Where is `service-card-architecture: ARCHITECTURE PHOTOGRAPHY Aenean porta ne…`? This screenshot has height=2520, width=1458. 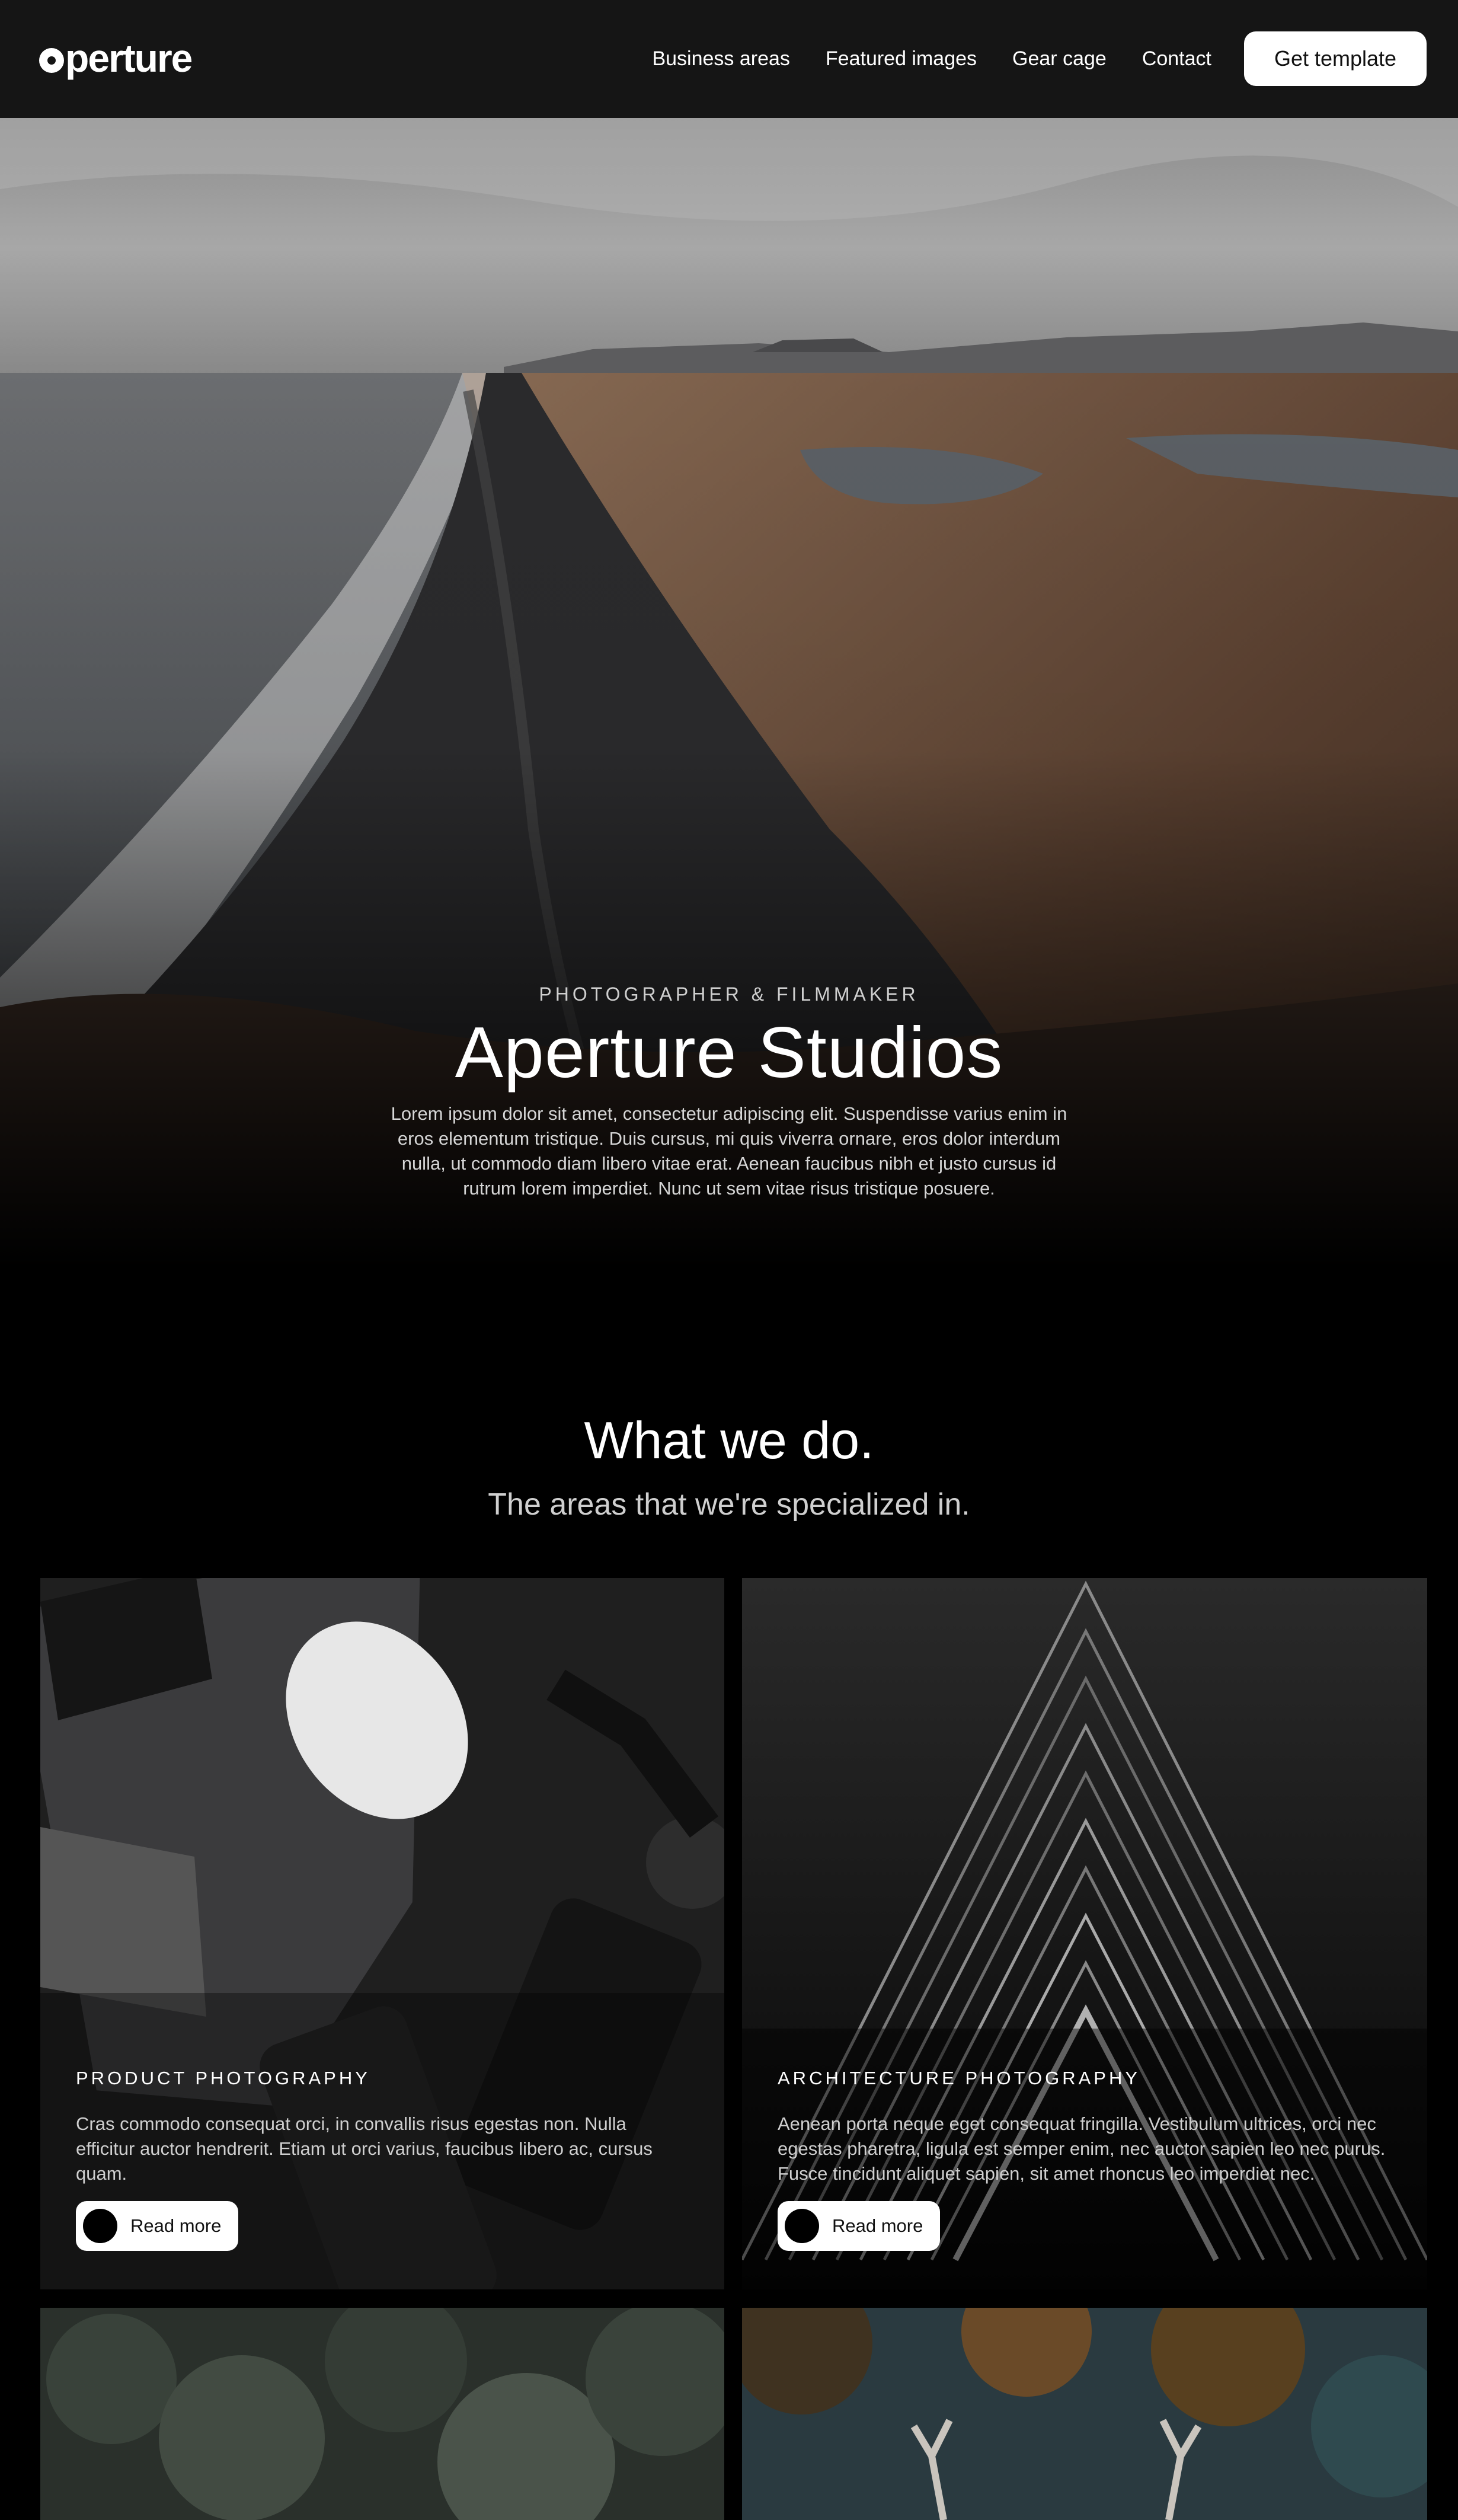
service-card-architecture: ARCHITECTURE PHOTOGRAPHY Aenean porta ne… is located at coordinates (1084, 1933).